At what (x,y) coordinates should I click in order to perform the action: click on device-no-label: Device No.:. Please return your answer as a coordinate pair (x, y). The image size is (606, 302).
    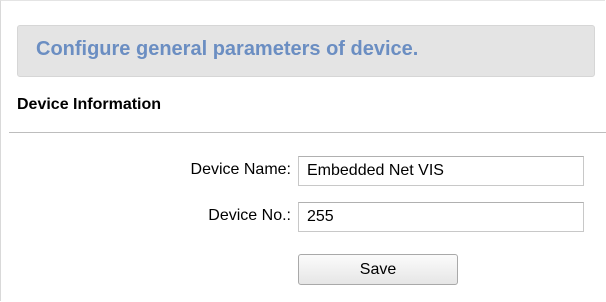
    Looking at the image, I should click on (249, 215).